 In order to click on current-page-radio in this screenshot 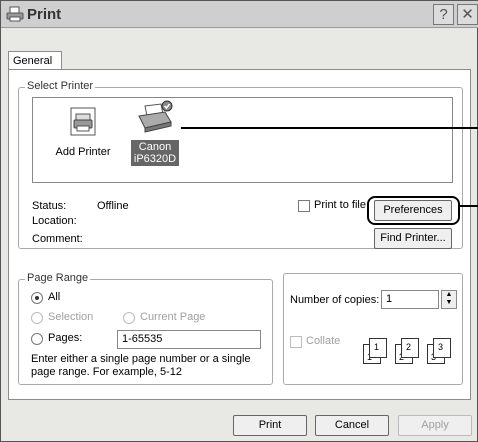, I will do `click(129, 318)`.